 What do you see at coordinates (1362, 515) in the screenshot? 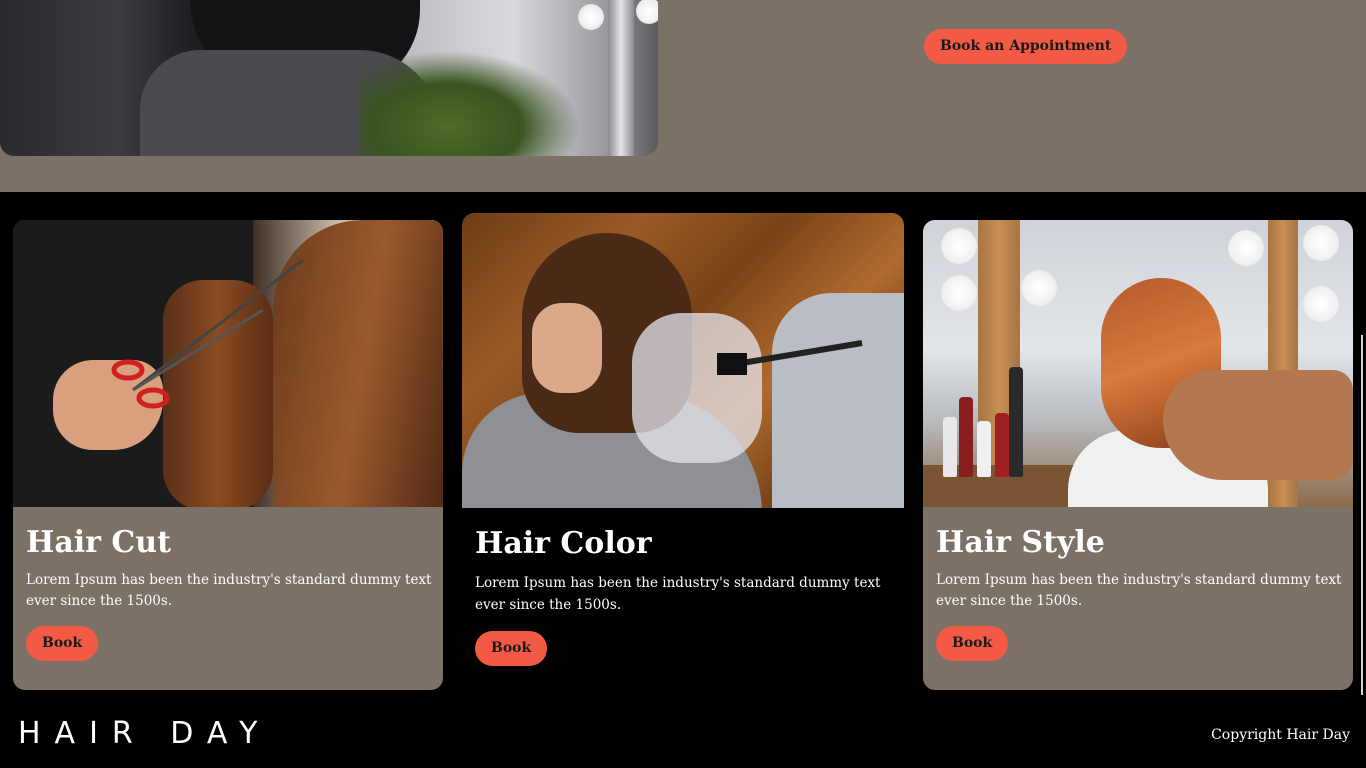
I see `page-scrollbar` at bounding box center [1362, 515].